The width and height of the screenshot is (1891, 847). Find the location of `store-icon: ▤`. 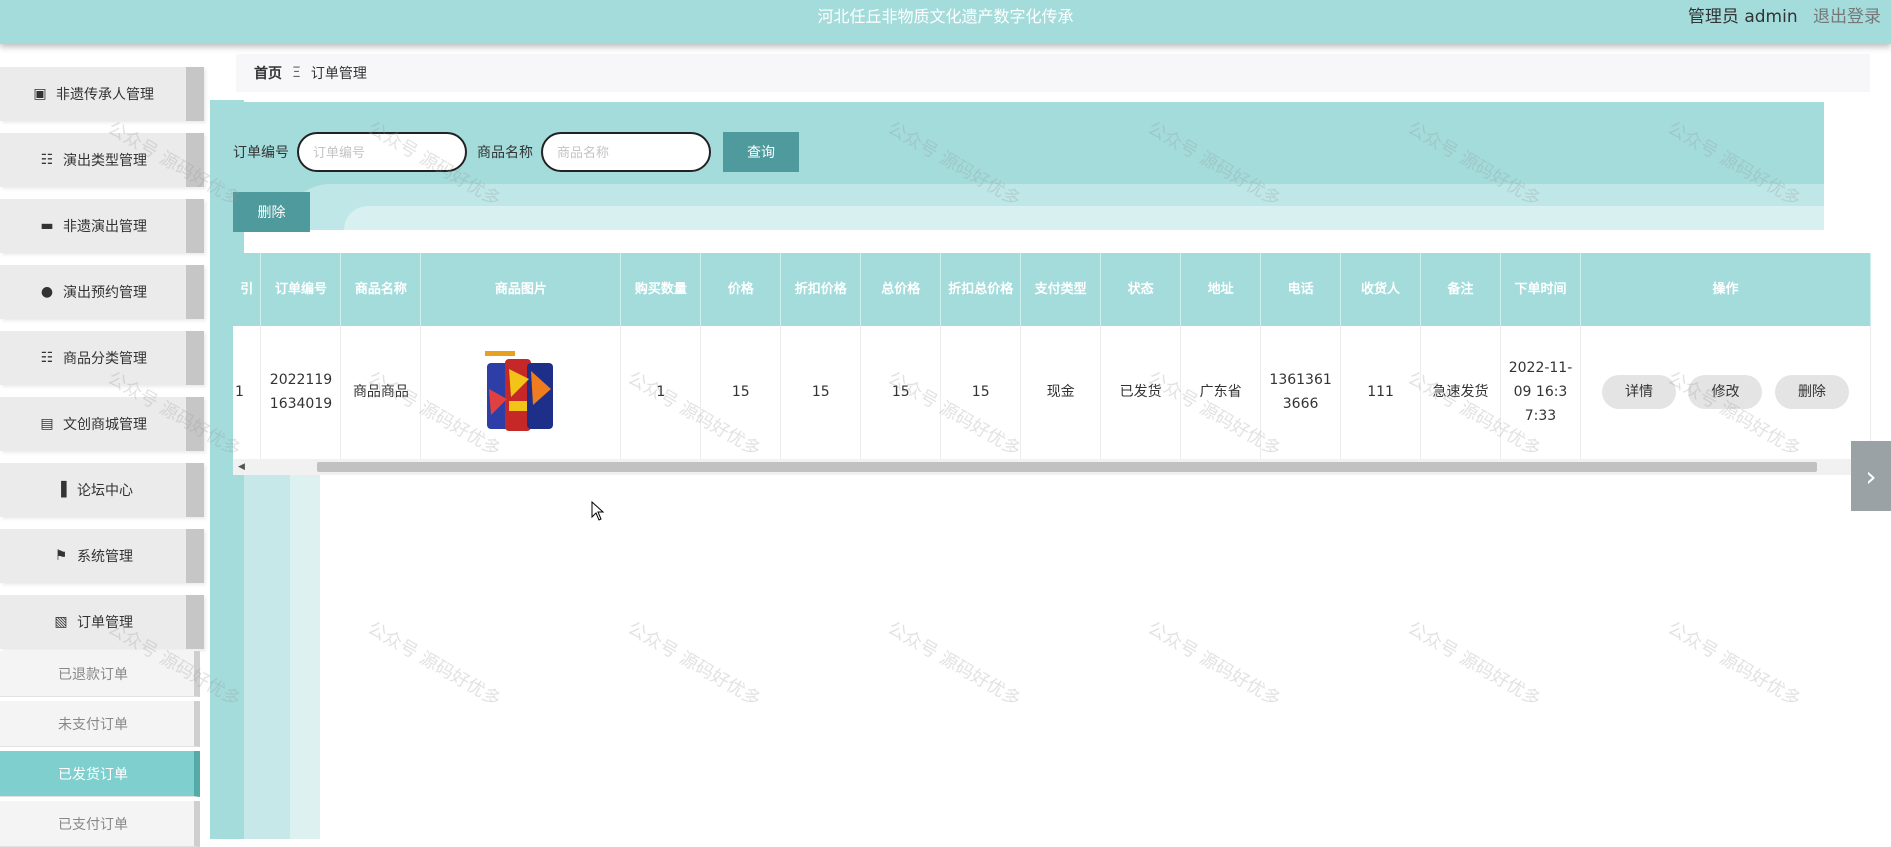

store-icon: ▤ is located at coordinates (47, 424).